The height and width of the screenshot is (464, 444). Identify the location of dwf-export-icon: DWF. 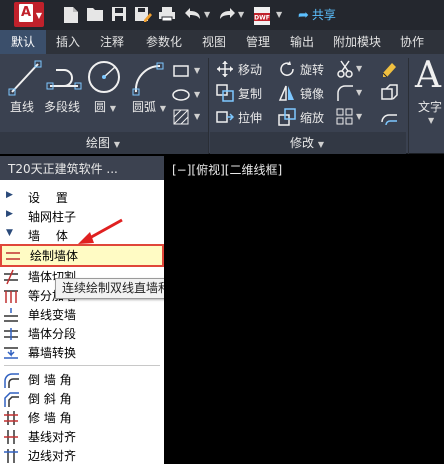
(262, 15).